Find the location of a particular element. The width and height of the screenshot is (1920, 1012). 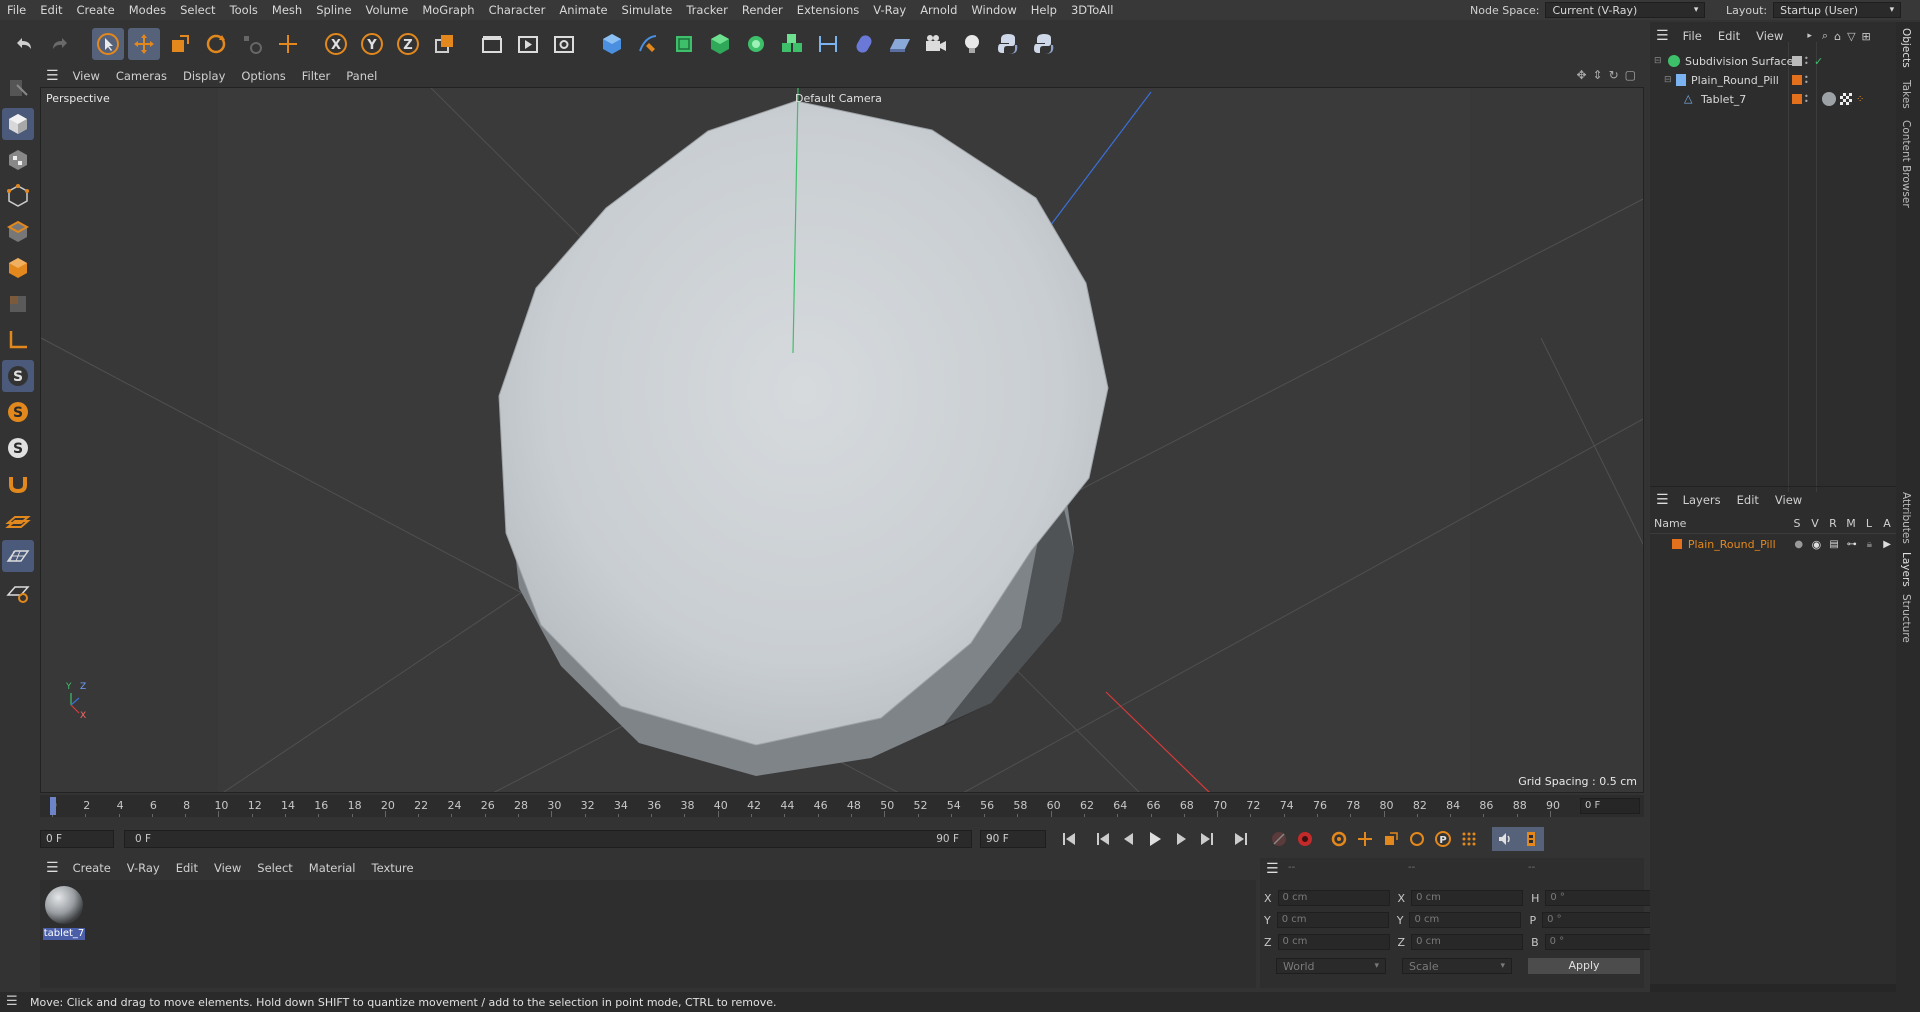

material-menu-texture: Texture is located at coordinates (393, 868).